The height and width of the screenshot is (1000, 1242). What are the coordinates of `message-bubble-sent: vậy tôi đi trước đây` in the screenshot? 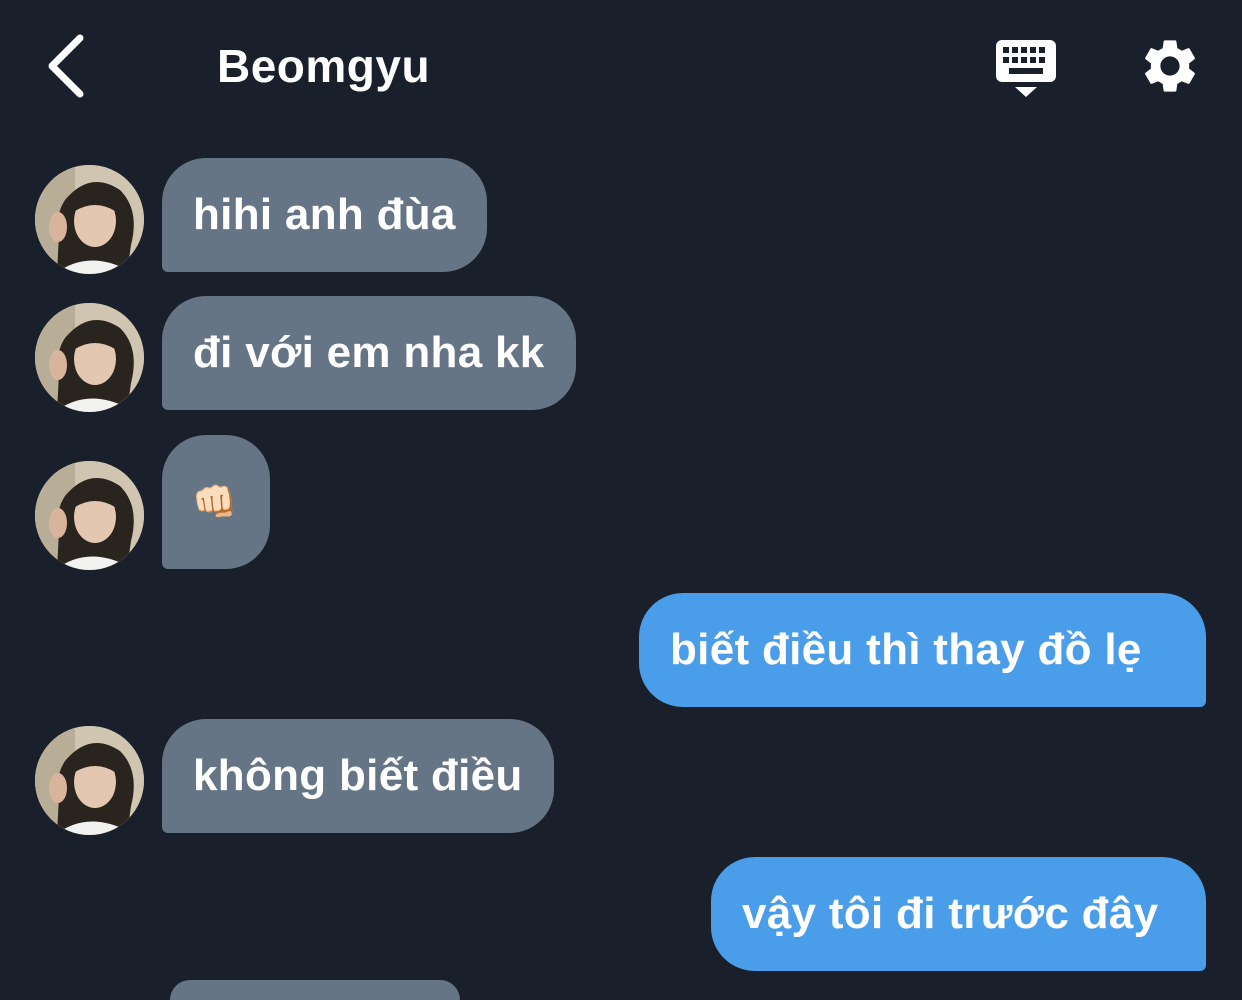 It's located at (958, 914).